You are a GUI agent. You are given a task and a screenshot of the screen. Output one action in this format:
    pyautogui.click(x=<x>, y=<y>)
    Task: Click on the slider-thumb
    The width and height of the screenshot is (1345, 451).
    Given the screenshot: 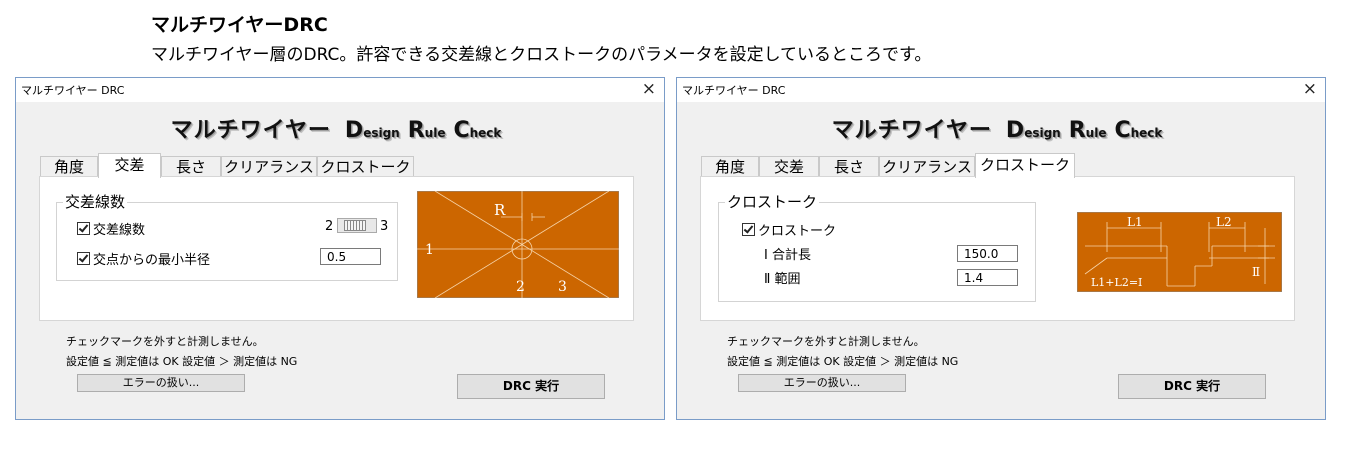 What is the action you would take?
    pyautogui.click(x=355, y=225)
    